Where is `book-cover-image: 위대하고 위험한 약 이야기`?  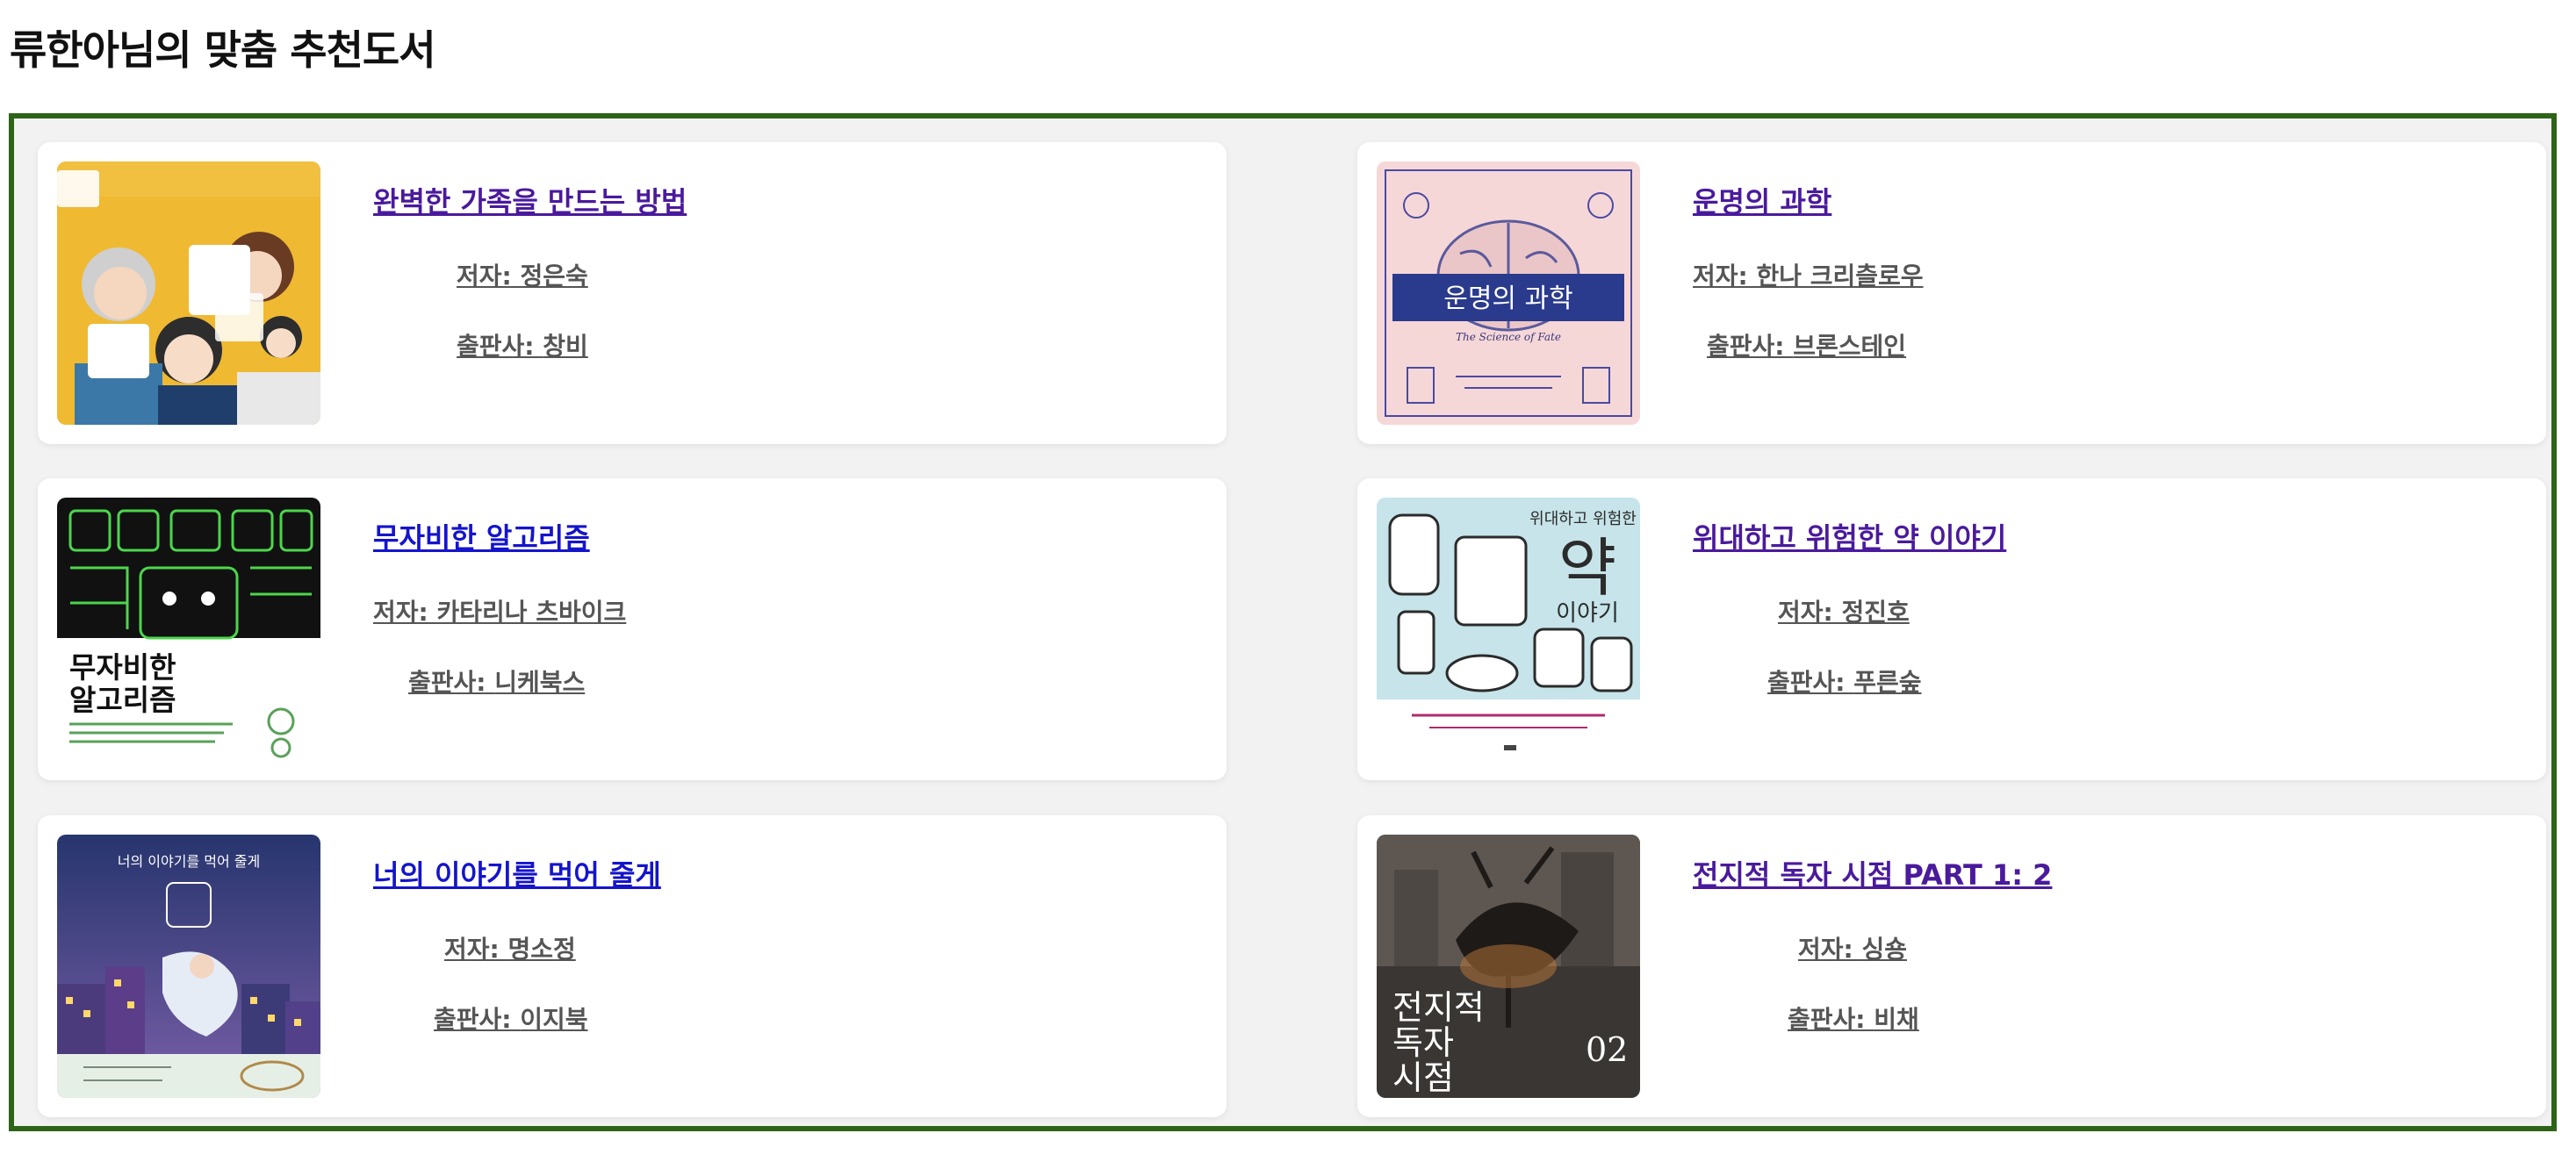 book-cover-image: 위대하고 위험한 약 이야기 is located at coordinates (1508, 629).